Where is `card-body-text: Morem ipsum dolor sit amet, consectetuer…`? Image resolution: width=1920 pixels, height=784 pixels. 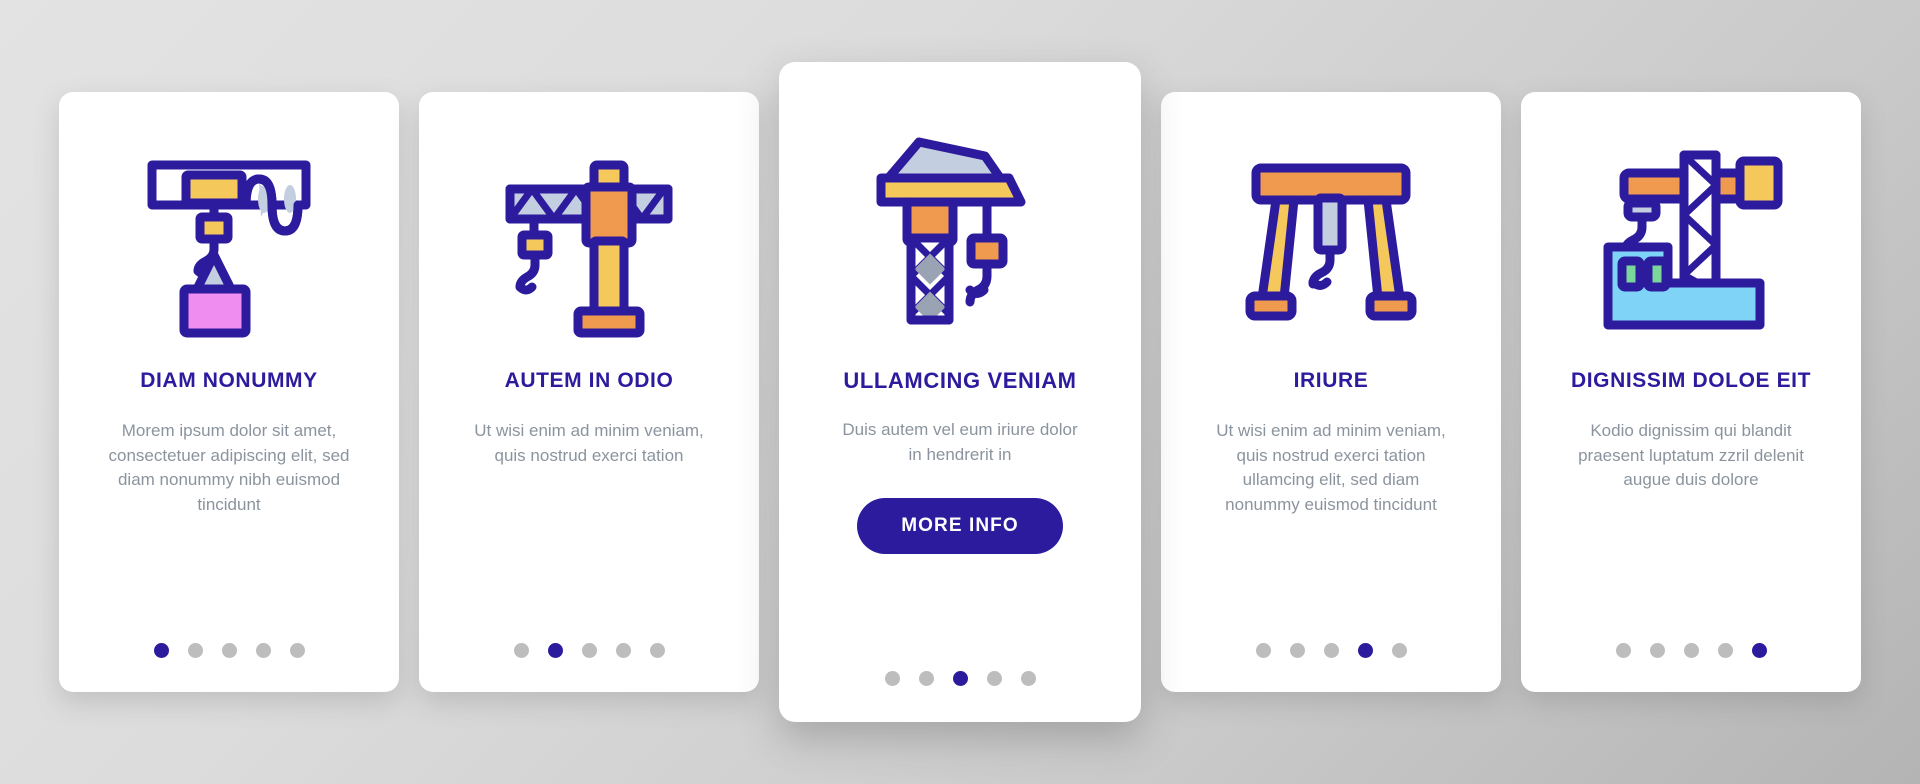 card-body-text: Morem ipsum dolor sit amet, consectetuer… is located at coordinates (229, 468).